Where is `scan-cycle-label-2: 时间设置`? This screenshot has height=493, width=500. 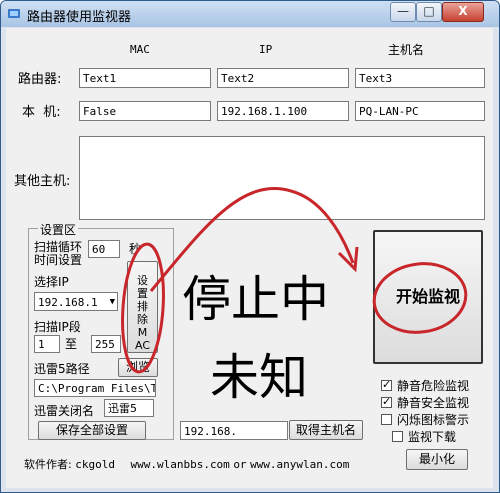
scan-cycle-label-2: 时间设置 is located at coordinates (58, 260).